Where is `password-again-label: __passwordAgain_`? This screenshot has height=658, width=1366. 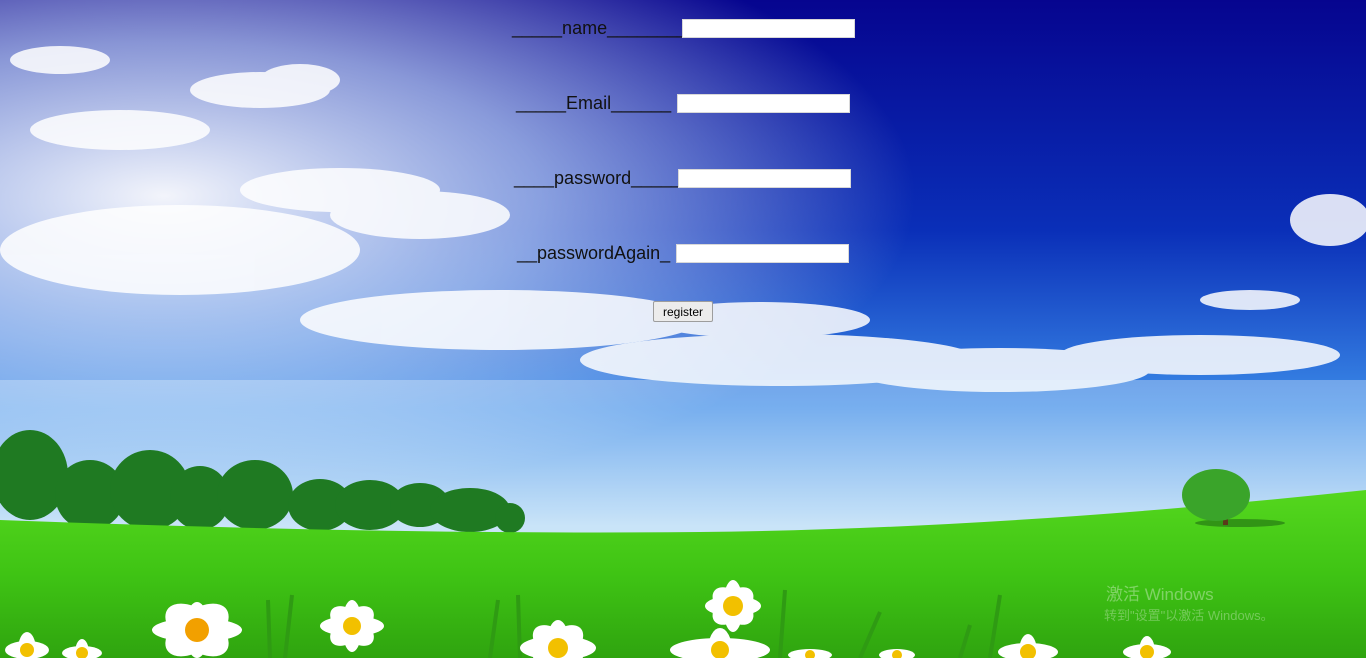
password-again-label: __passwordAgain_ is located at coordinates (594, 253).